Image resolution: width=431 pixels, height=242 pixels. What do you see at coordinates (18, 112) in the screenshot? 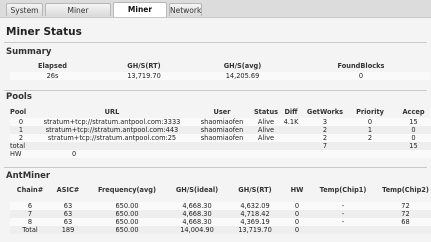
I see `col-header: Pool` at bounding box center [18, 112].